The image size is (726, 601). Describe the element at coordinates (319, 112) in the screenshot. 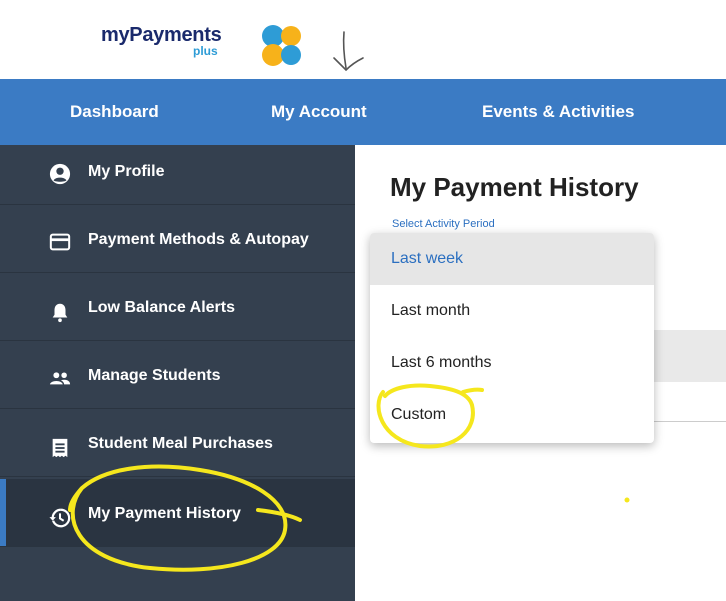

I see `nav-my-account: My Account` at that location.